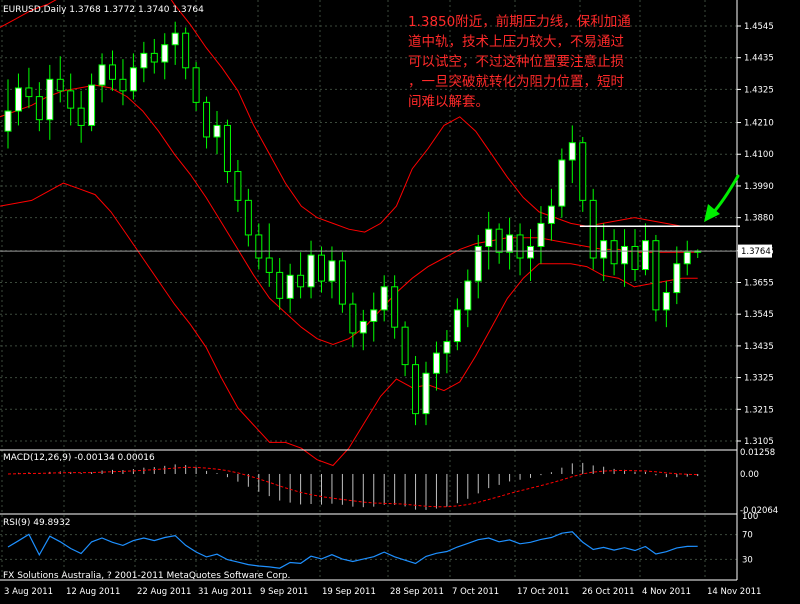  Describe the element at coordinates (757, 453) in the screenshot. I see `macd-axis-label: 0.01258` at that location.